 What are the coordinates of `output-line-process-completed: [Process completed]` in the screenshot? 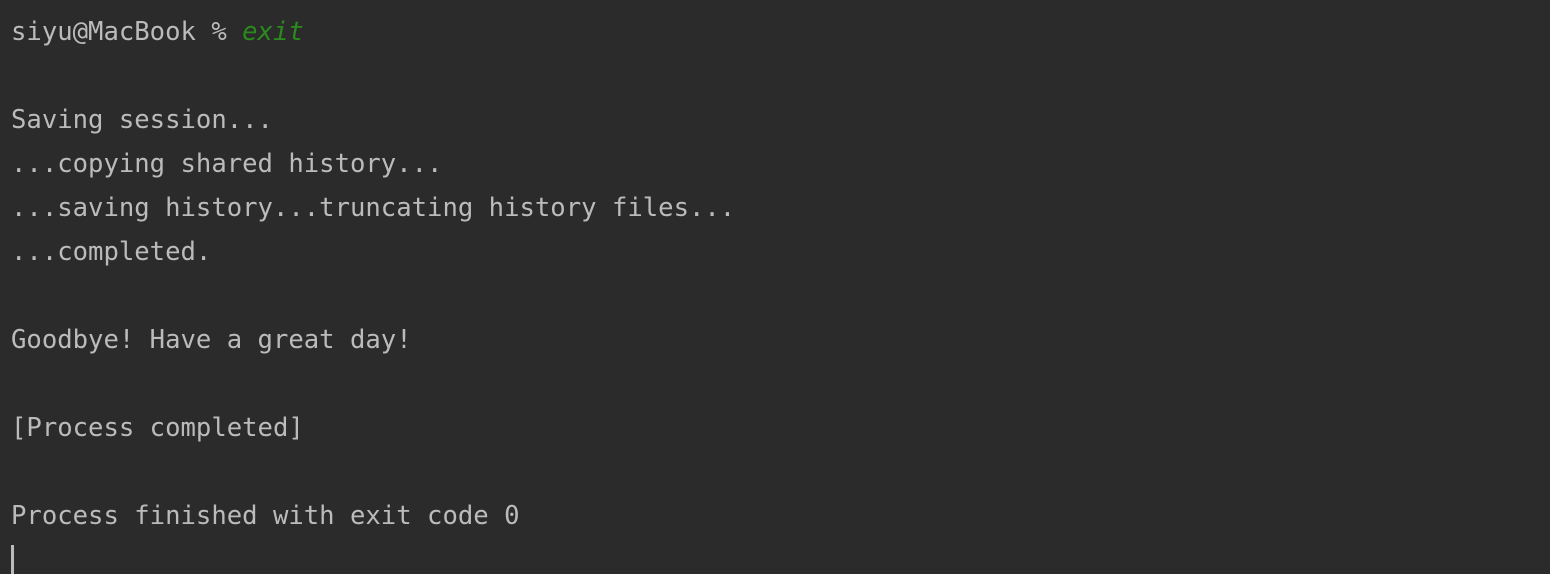 It's located at (157, 428).